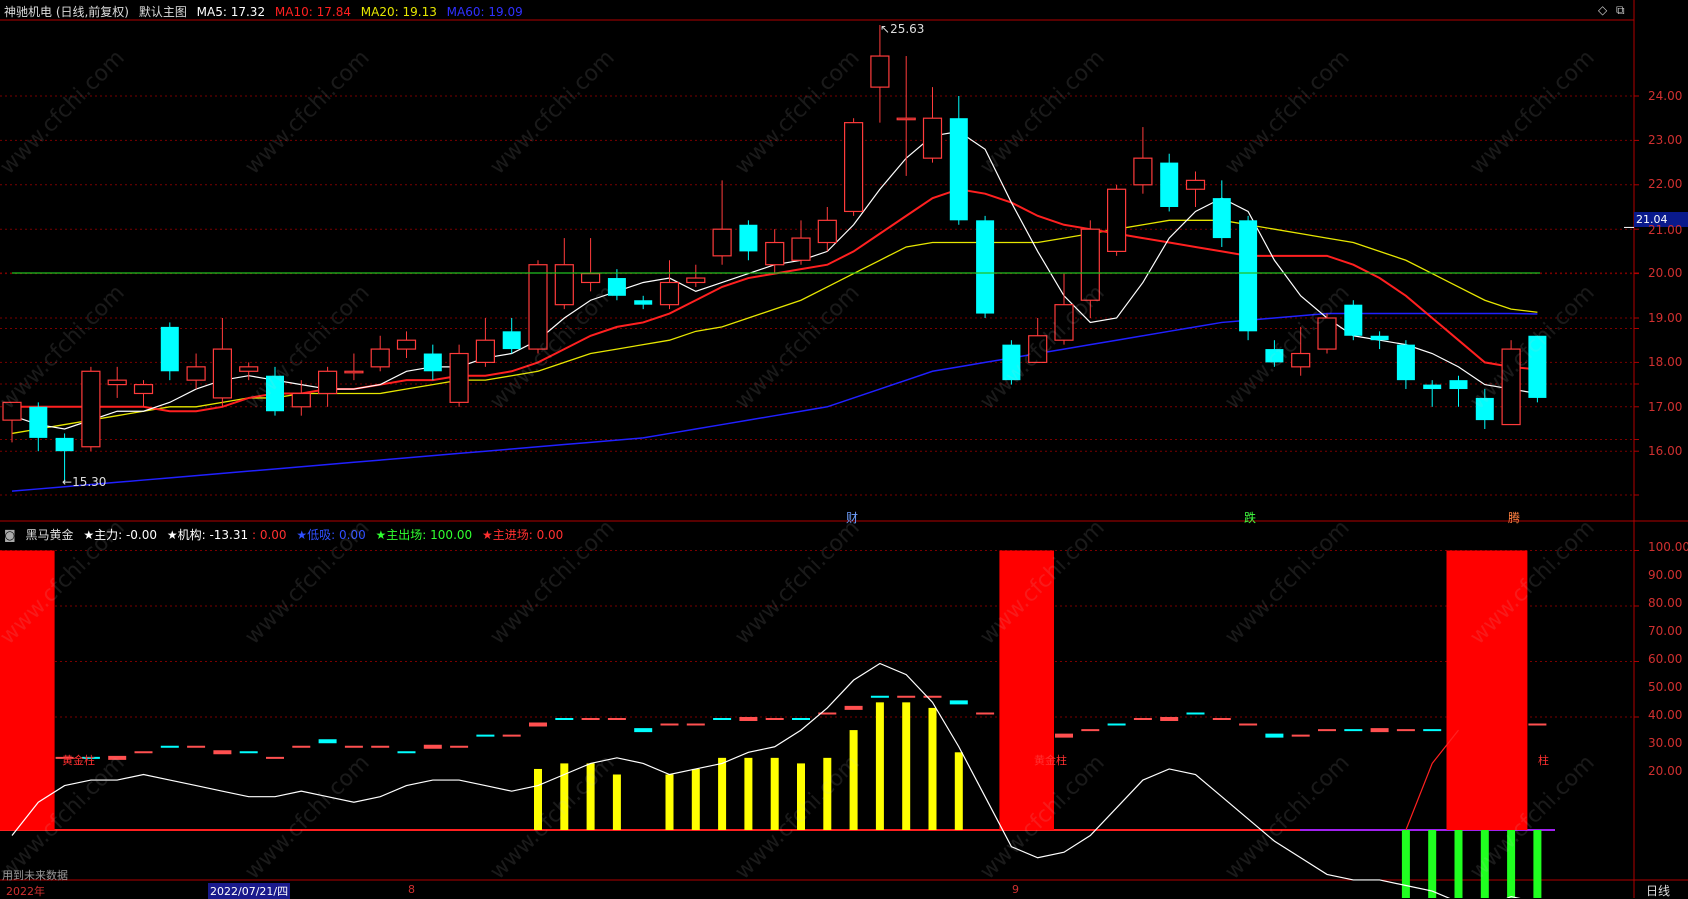 This screenshot has height=899, width=1688. I want to click on ma5-value: MA5: 17.32, so click(231, 12).